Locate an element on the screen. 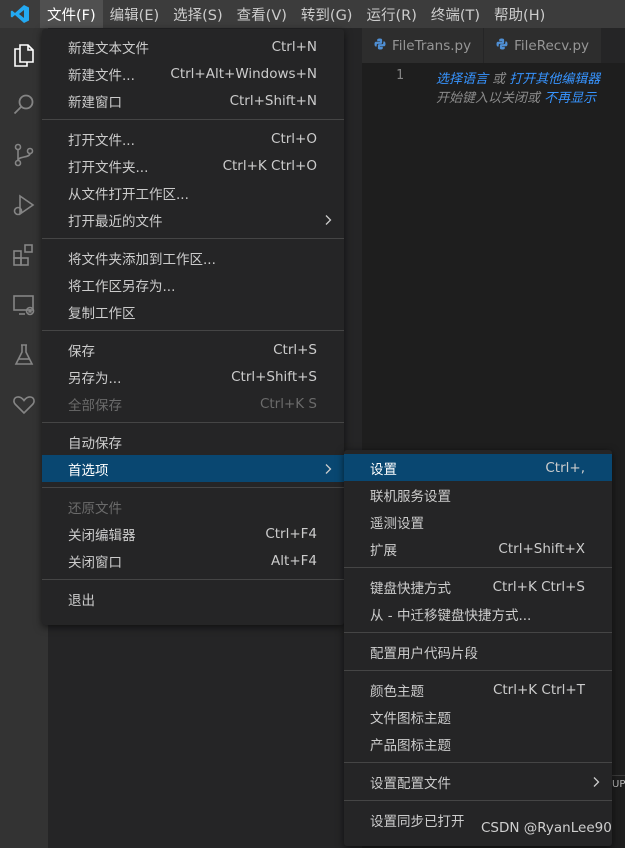 This screenshot has height=848, width=625. source-control-icon is located at coordinates (24, 155).